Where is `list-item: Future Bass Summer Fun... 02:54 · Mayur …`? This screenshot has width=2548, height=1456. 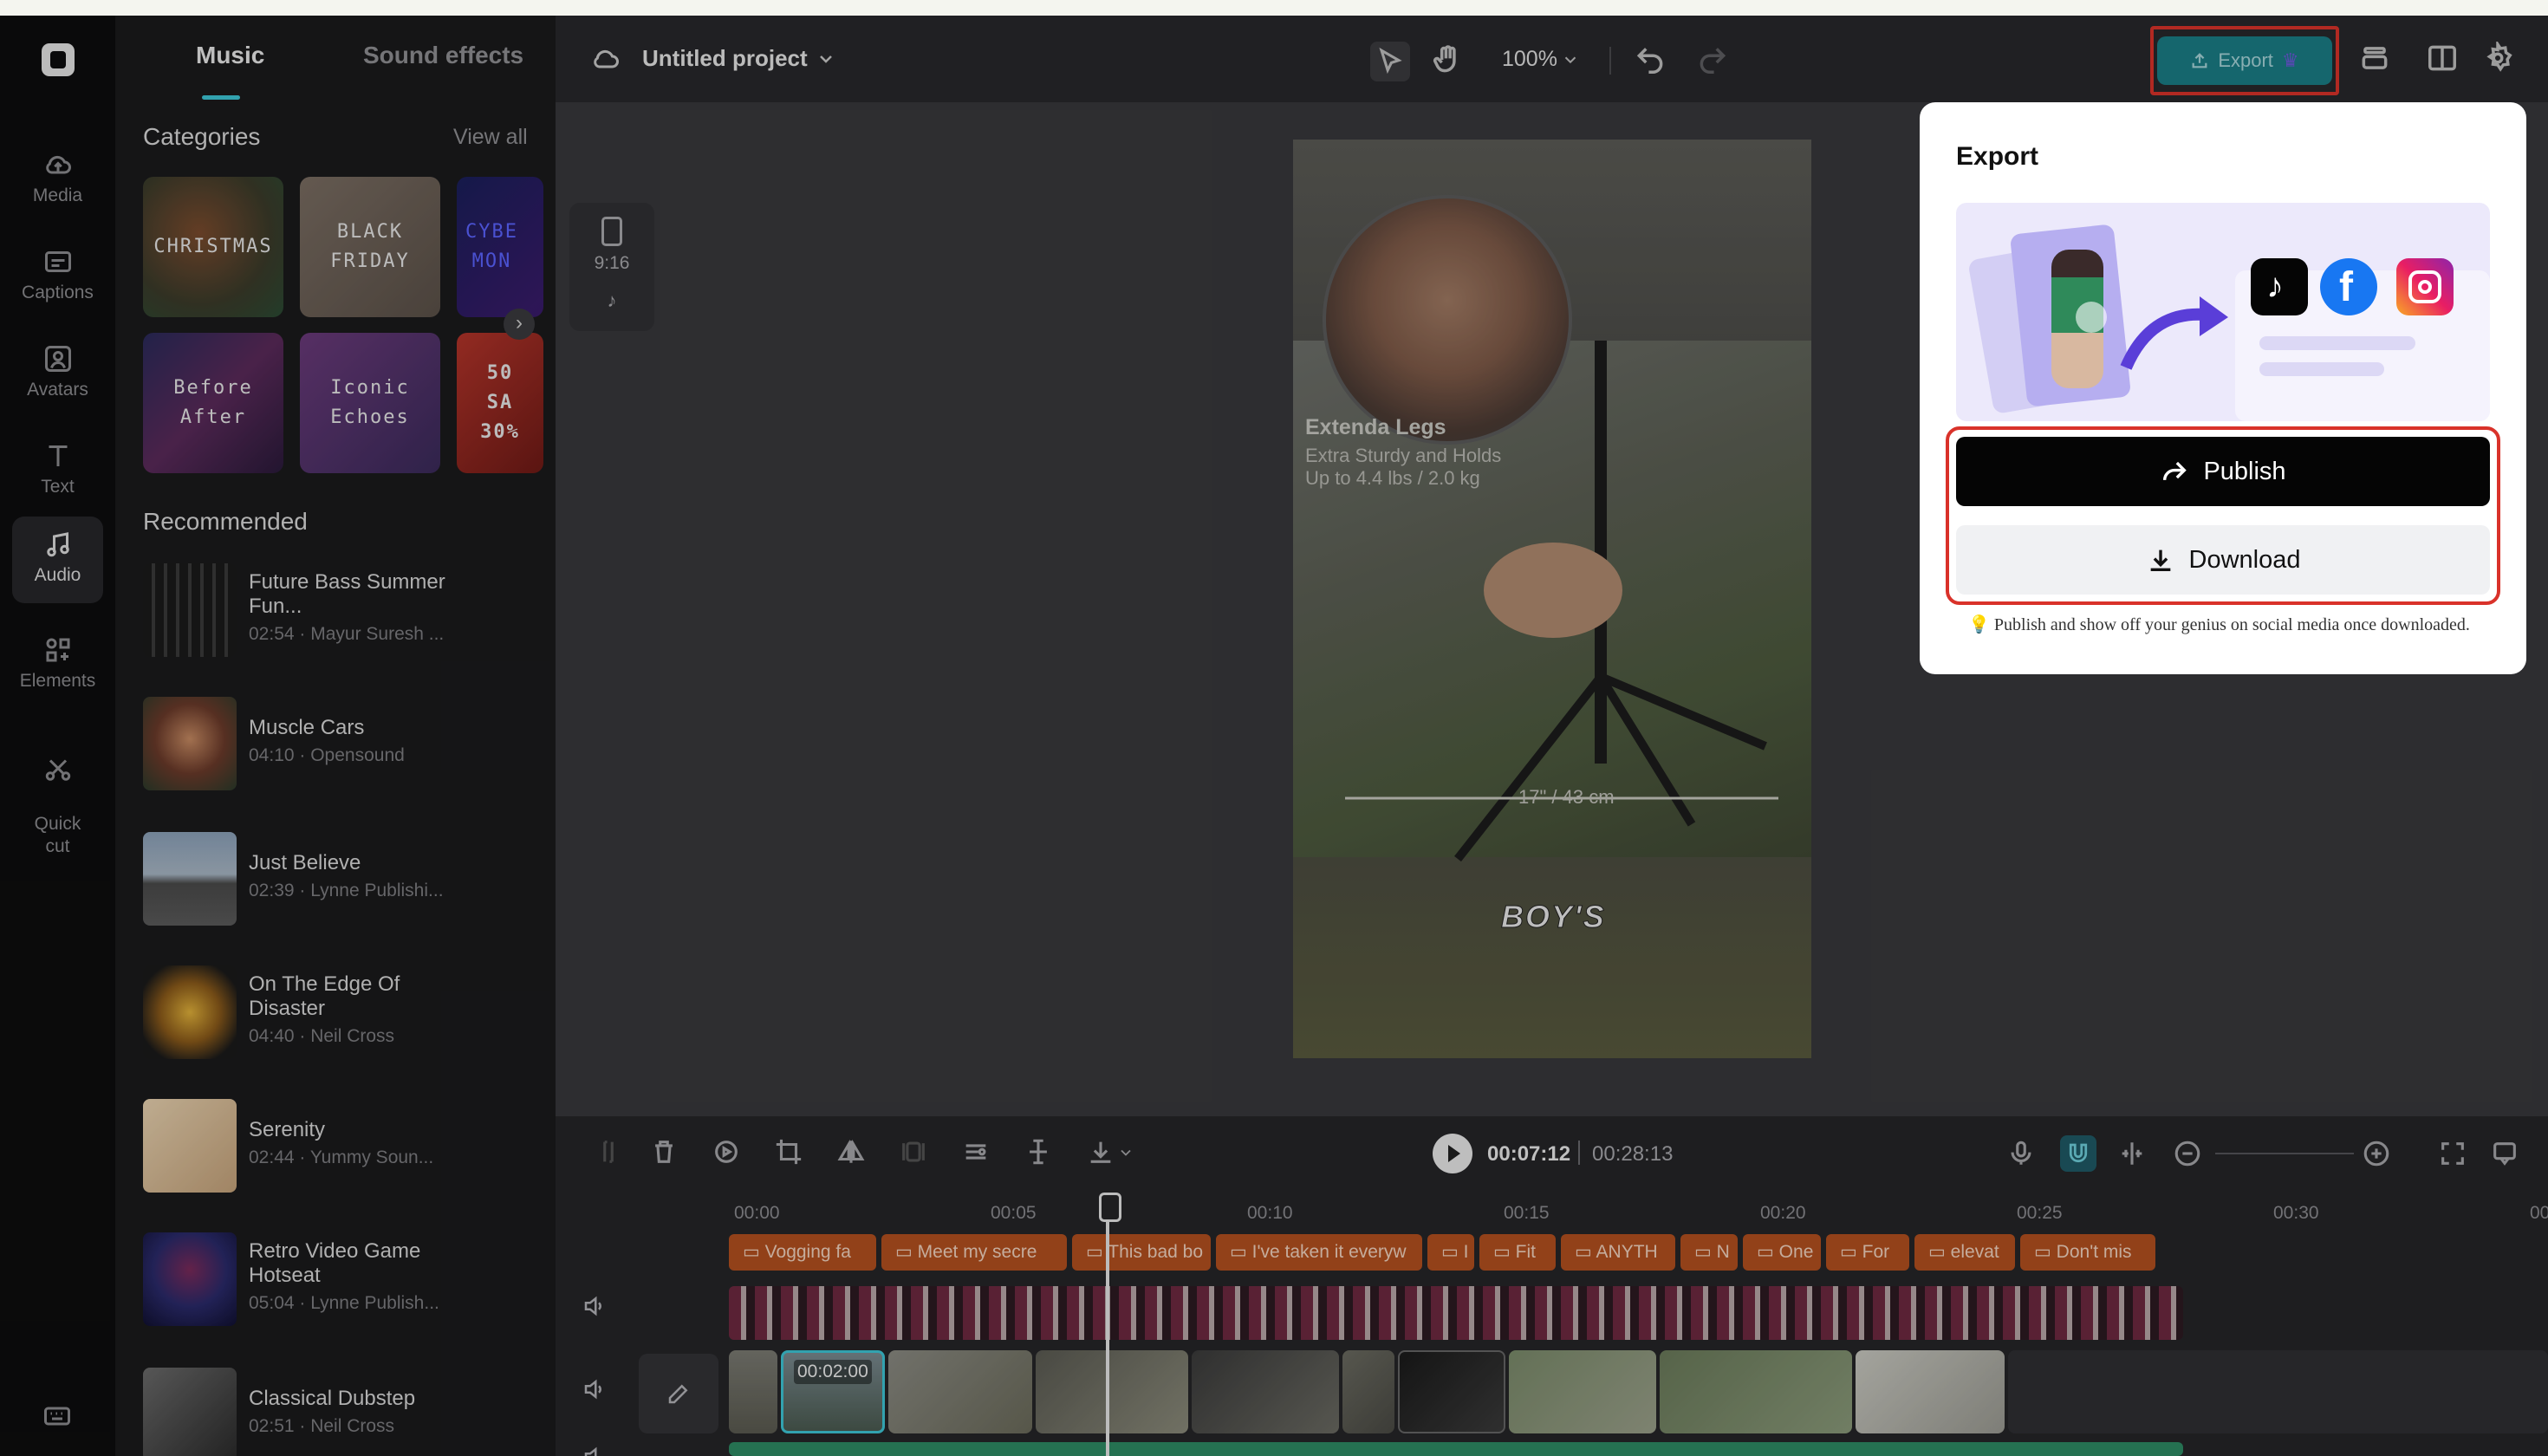
list-item: Future Bass Summer Fun... 02:54 · Mayur … is located at coordinates (346, 611).